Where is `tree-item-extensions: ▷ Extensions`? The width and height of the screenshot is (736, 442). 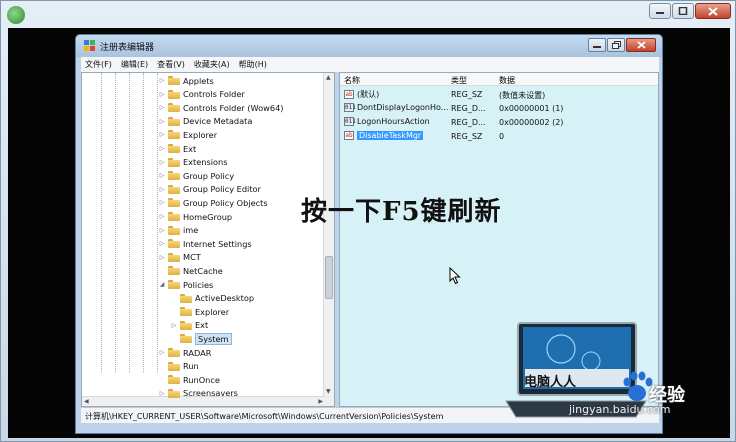 tree-item-extensions: ▷ Extensions is located at coordinates (193, 162).